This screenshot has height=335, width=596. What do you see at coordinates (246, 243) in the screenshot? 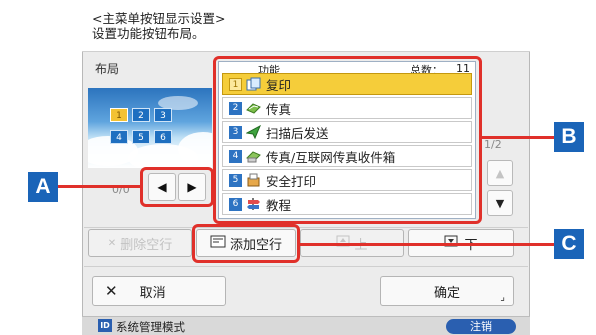
I see `highlight-c` at bounding box center [246, 243].